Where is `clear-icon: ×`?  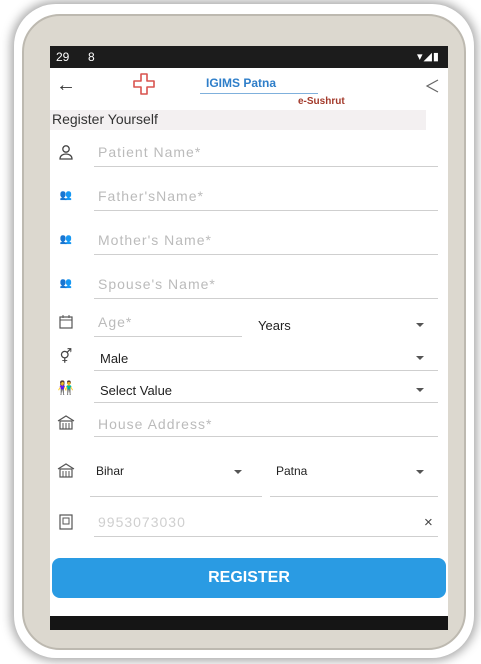 clear-icon: × is located at coordinates (428, 522).